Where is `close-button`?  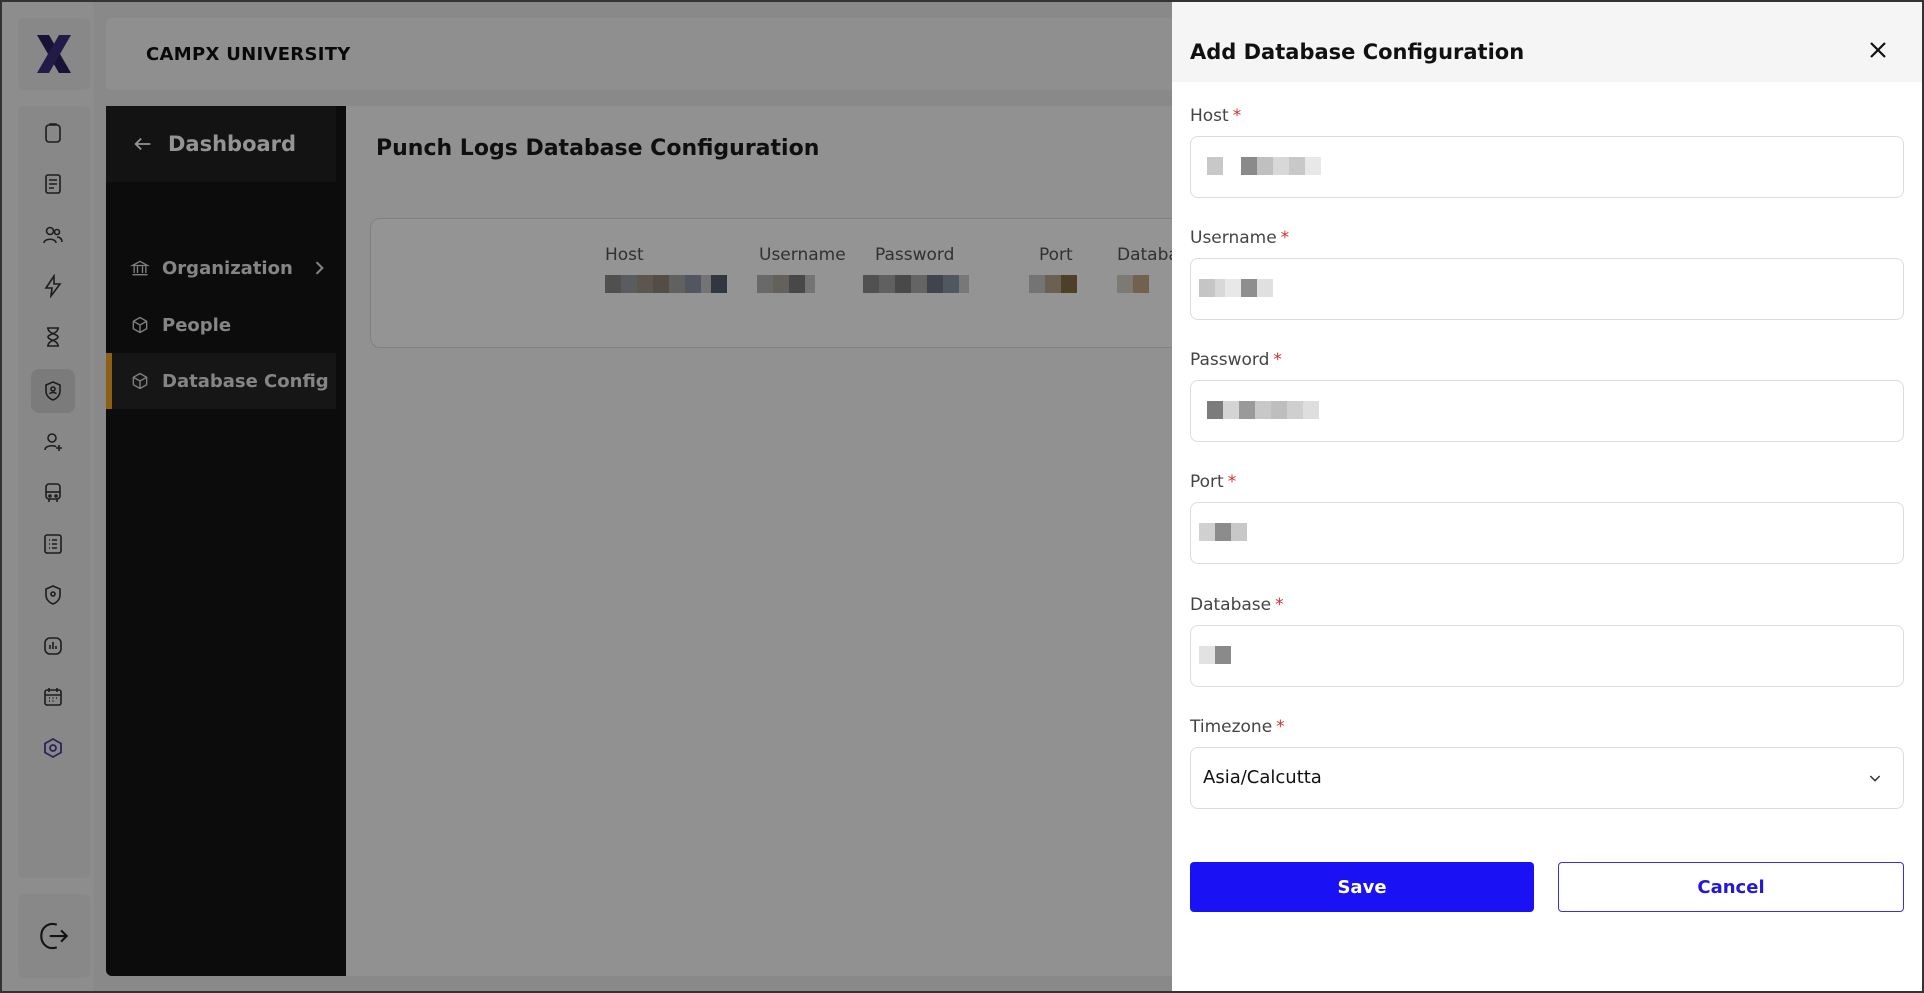 close-button is located at coordinates (1878, 50).